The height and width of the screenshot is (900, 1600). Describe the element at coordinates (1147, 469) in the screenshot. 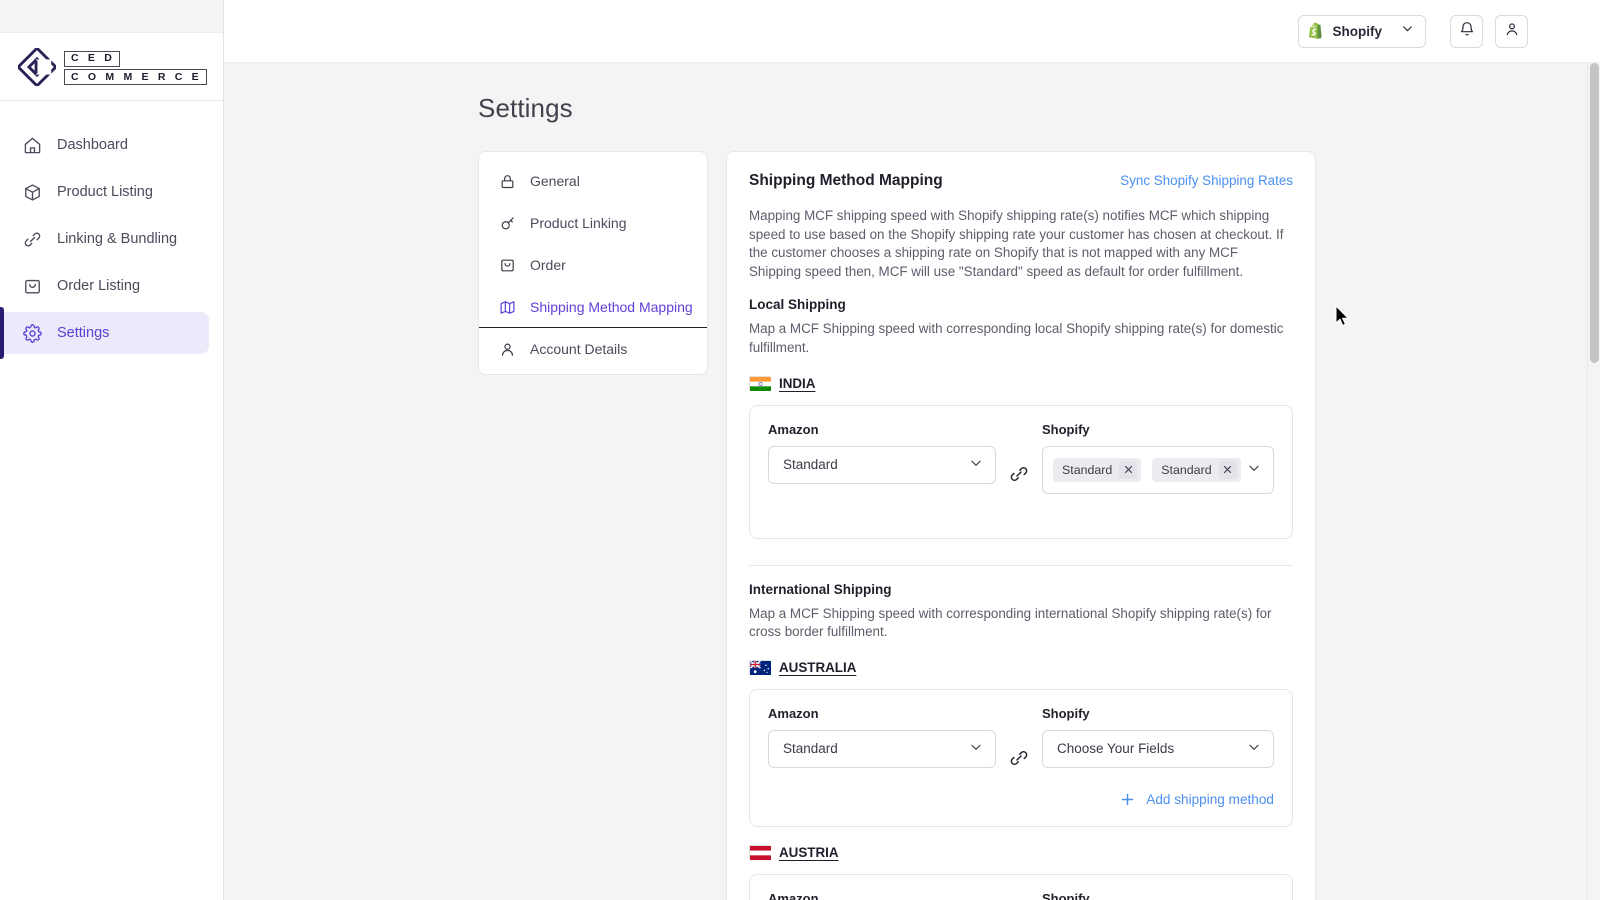

I see `selected-rate-tags: Standard Standard` at that location.